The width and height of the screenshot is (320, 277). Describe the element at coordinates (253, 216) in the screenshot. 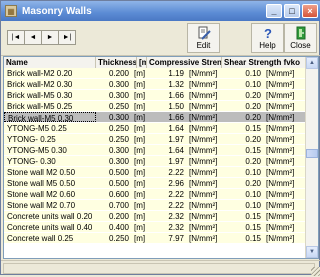

I see `cell-shear-strength: 0.15` at that location.